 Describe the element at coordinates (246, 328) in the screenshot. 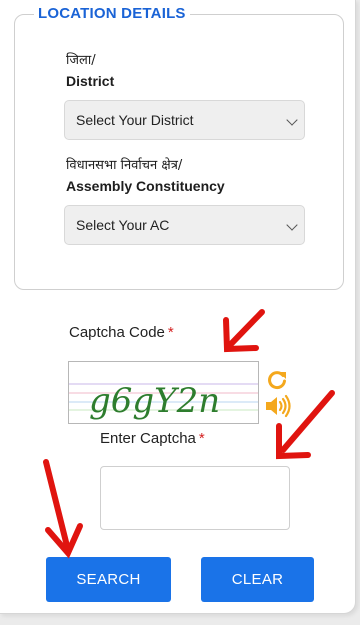

I see `arrow-captcha-label` at that location.